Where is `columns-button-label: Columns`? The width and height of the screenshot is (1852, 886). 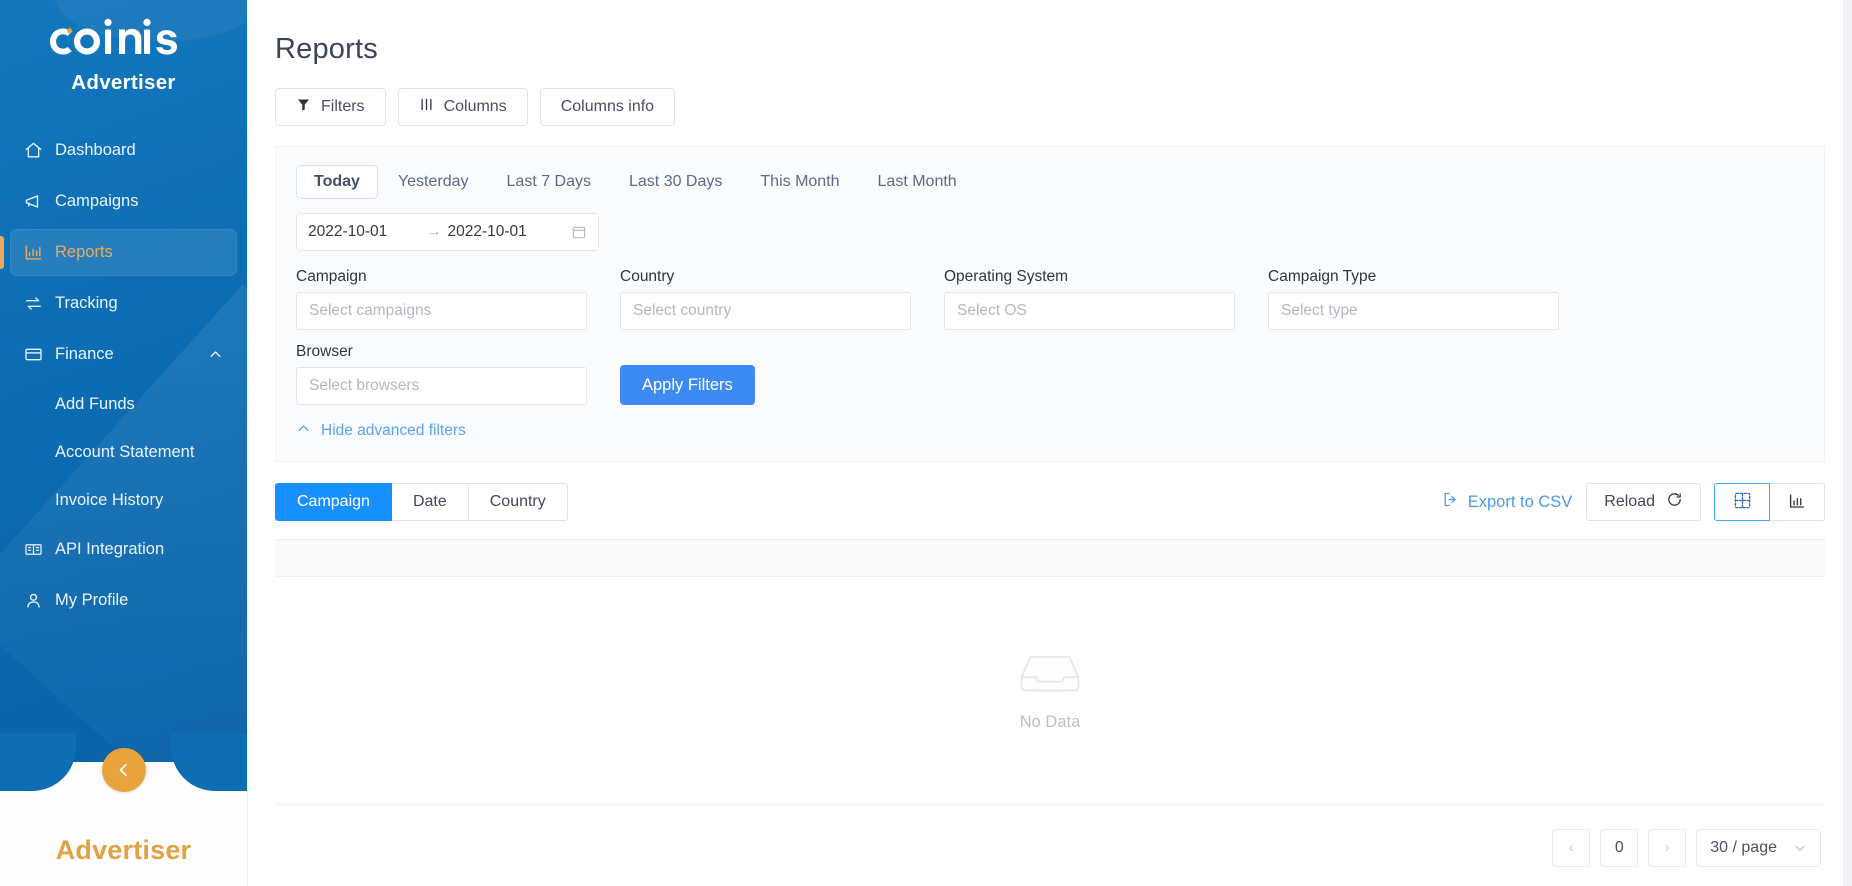 columns-button-label: Columns is located at coordinates (475, 106).